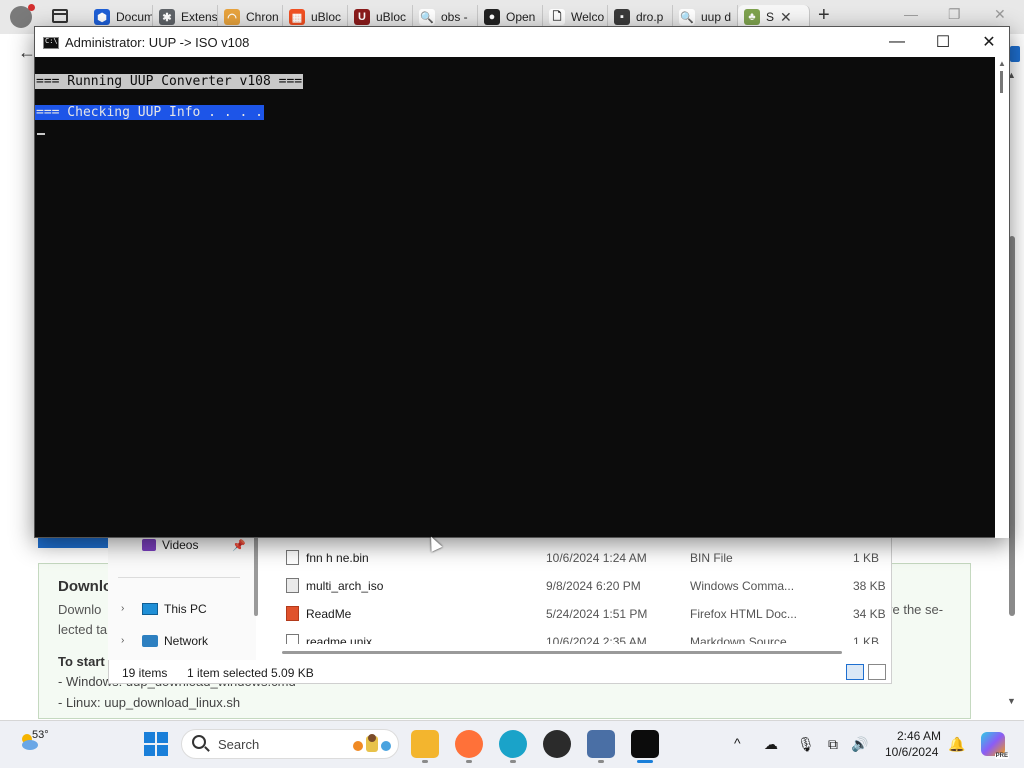  I want to click on console-scrollbar: ▲, so click(1002, 297).